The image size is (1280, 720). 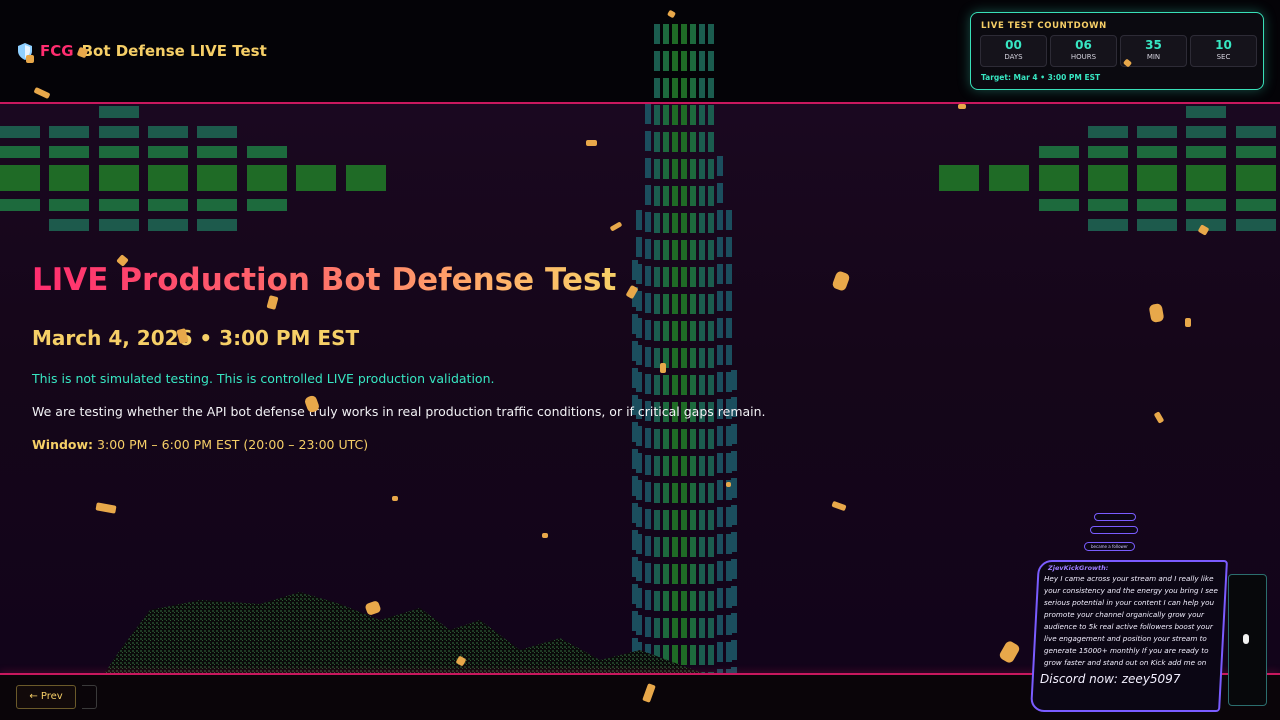 What do you see at coordinates (410, 636) in the screenshot?
I see `hill-silhouette` at bounding box center [410, 636].